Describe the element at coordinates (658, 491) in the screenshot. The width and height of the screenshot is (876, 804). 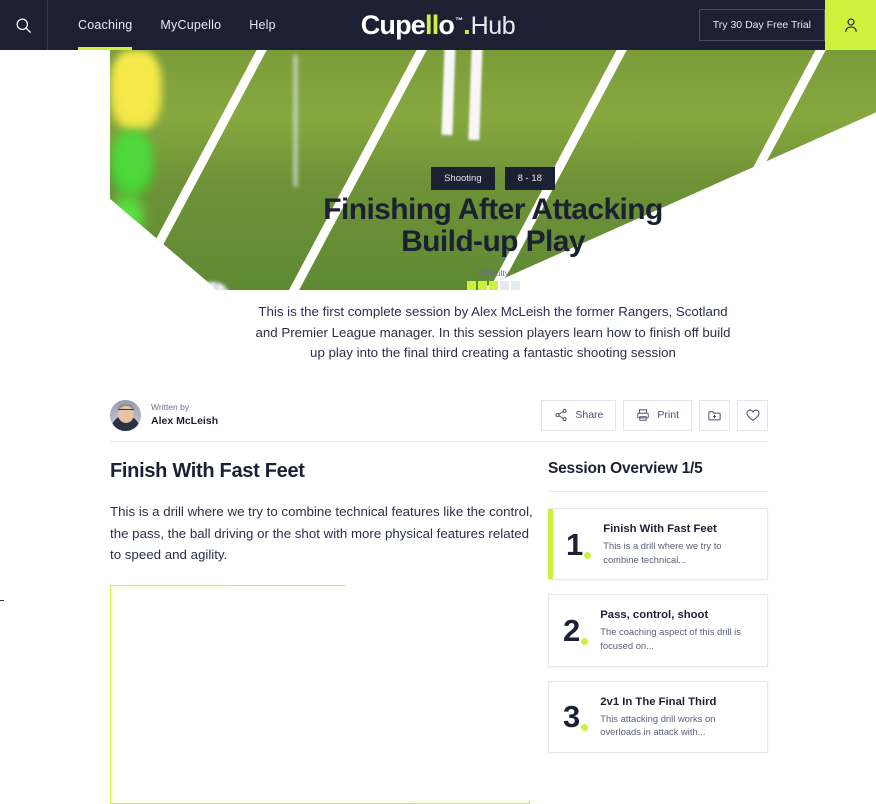
I see `session-overview-rule` at that location.